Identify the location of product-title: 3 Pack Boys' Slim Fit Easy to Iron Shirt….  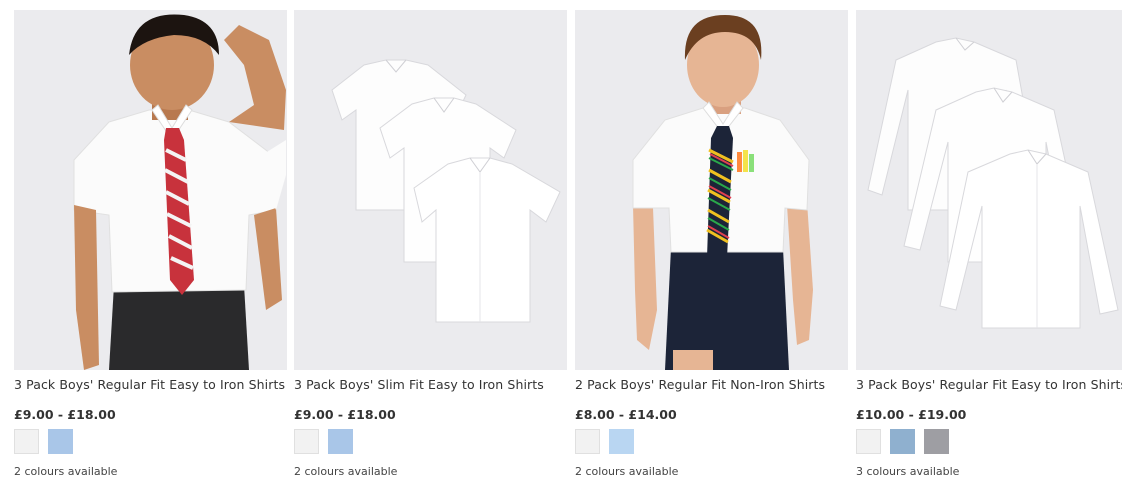
(430, 385).